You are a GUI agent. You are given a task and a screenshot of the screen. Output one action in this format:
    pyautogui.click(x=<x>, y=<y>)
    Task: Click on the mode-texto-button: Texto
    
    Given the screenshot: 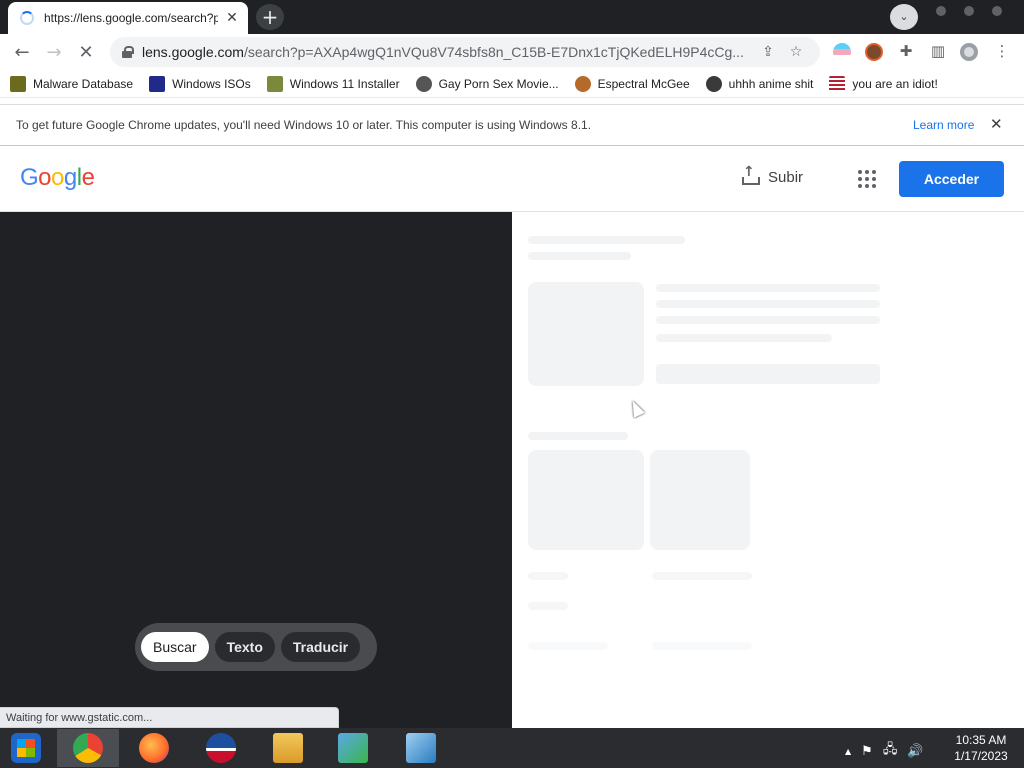 What is the action you would take?
    pyautogui.click(x=244, y=647)
    